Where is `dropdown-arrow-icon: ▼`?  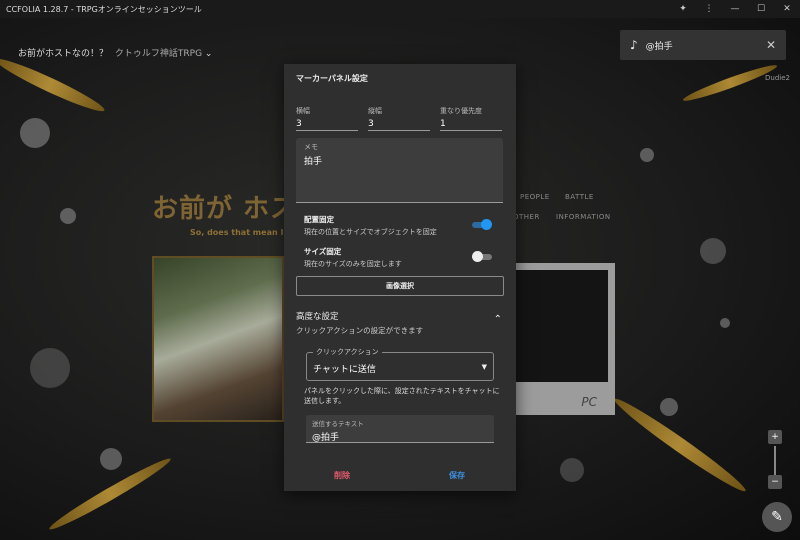
dropdown-arrow-icon: ▼ is located at coordinates (484, 367).